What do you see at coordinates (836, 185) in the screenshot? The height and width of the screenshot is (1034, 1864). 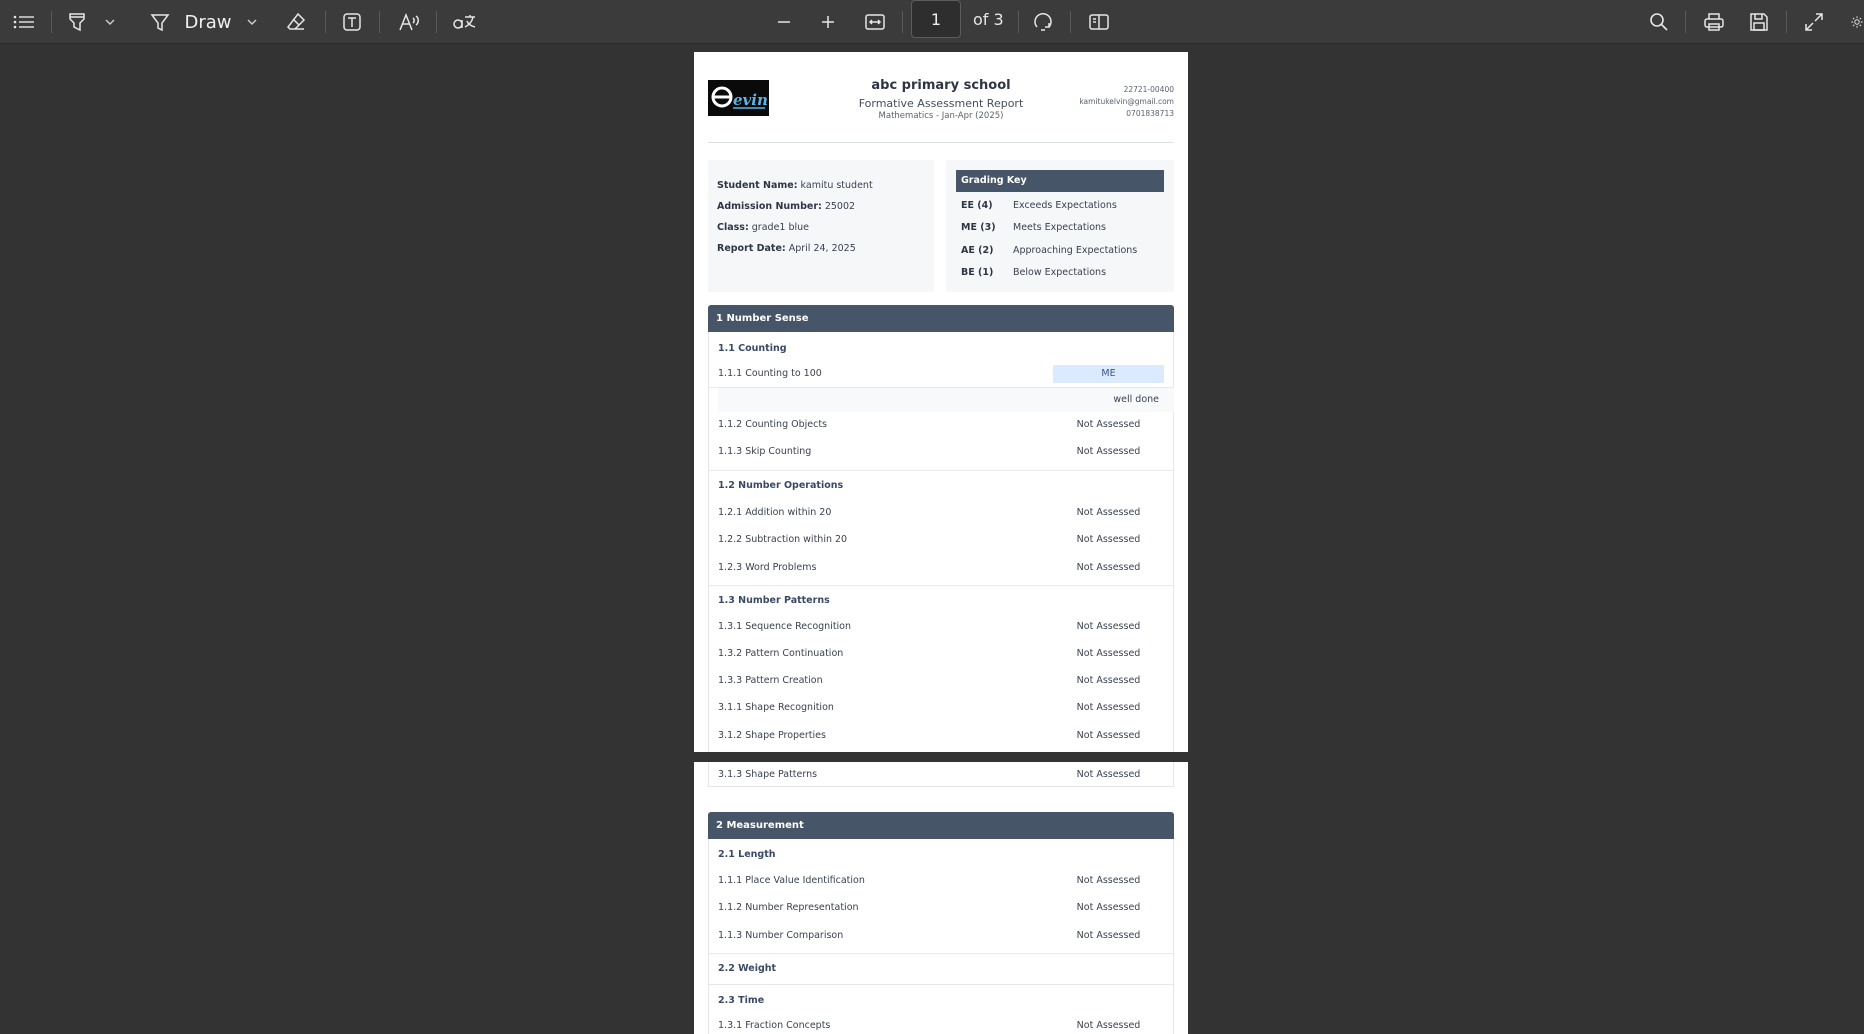 I see `student-name: kamitu student` at bounding box center [836, 185].